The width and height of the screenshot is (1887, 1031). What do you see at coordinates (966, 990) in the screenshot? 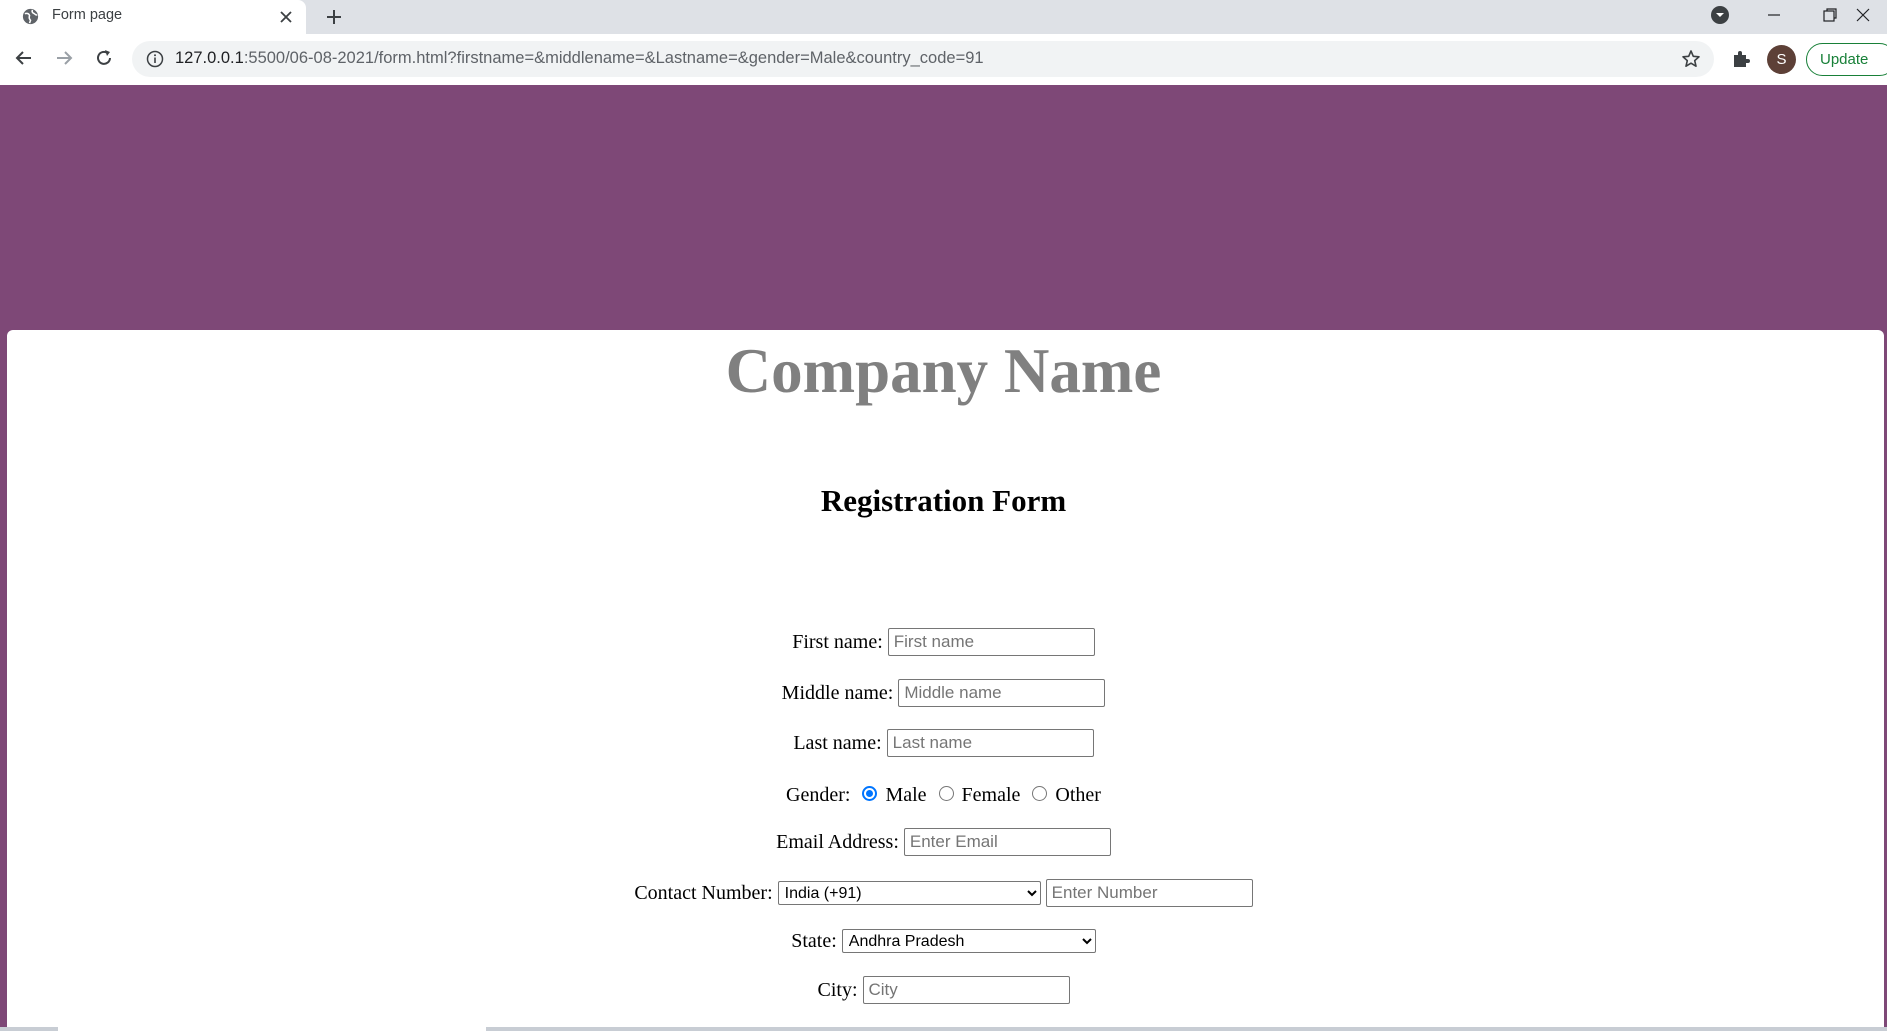
I see `city-input` at bounding box center [966, 990].